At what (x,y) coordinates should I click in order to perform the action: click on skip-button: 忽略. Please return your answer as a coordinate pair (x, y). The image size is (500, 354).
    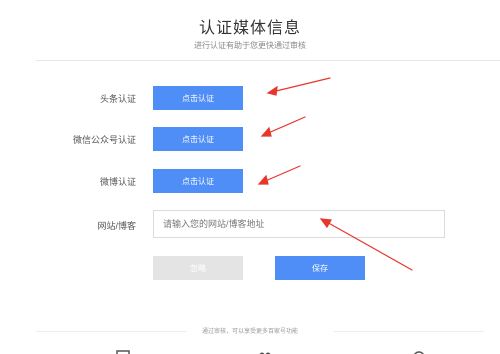
    Looking at the image, I should click on (198, 268).